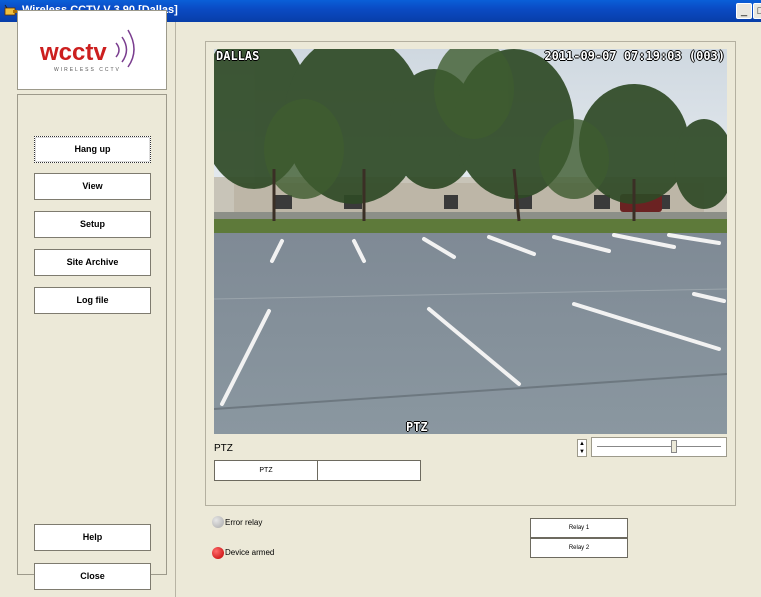  What do you see at coordinates (634, 56) in the screenshot?
I see `timestamp-overlay: 2011-09-07 07:19:03 (003)` at bounding box center [634, 56].